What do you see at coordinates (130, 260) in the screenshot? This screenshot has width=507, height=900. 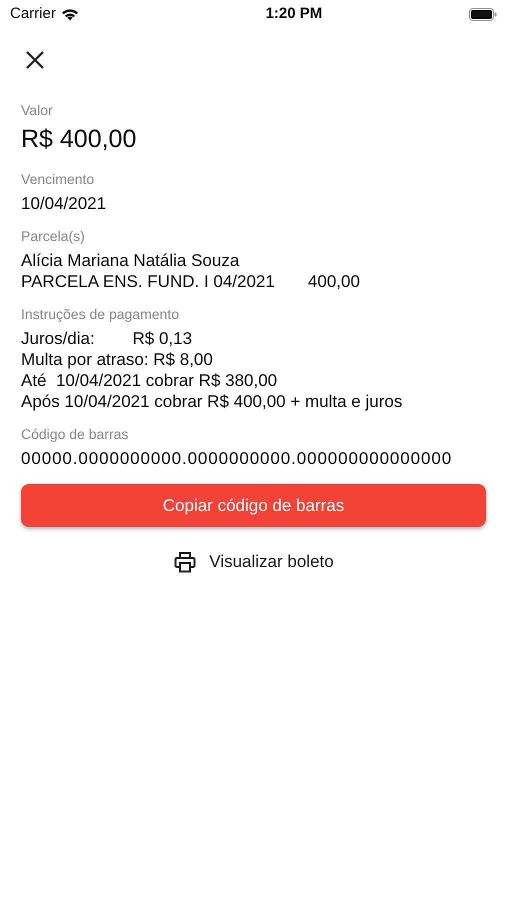 I see `field-value: Alícia Mariana Natália Souza` at bounding box center [130, 260].